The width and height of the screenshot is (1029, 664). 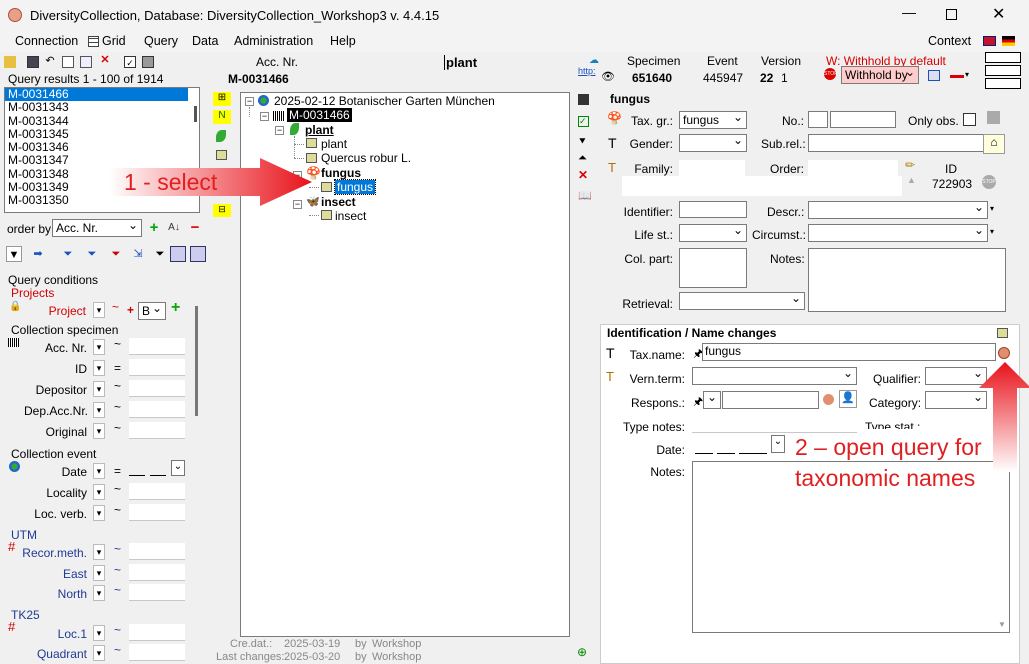 What do you see at coordinates (99, 552) in the screenshot?
I see `recor-meth-operator: ▾` at bounding box center [99, 552].